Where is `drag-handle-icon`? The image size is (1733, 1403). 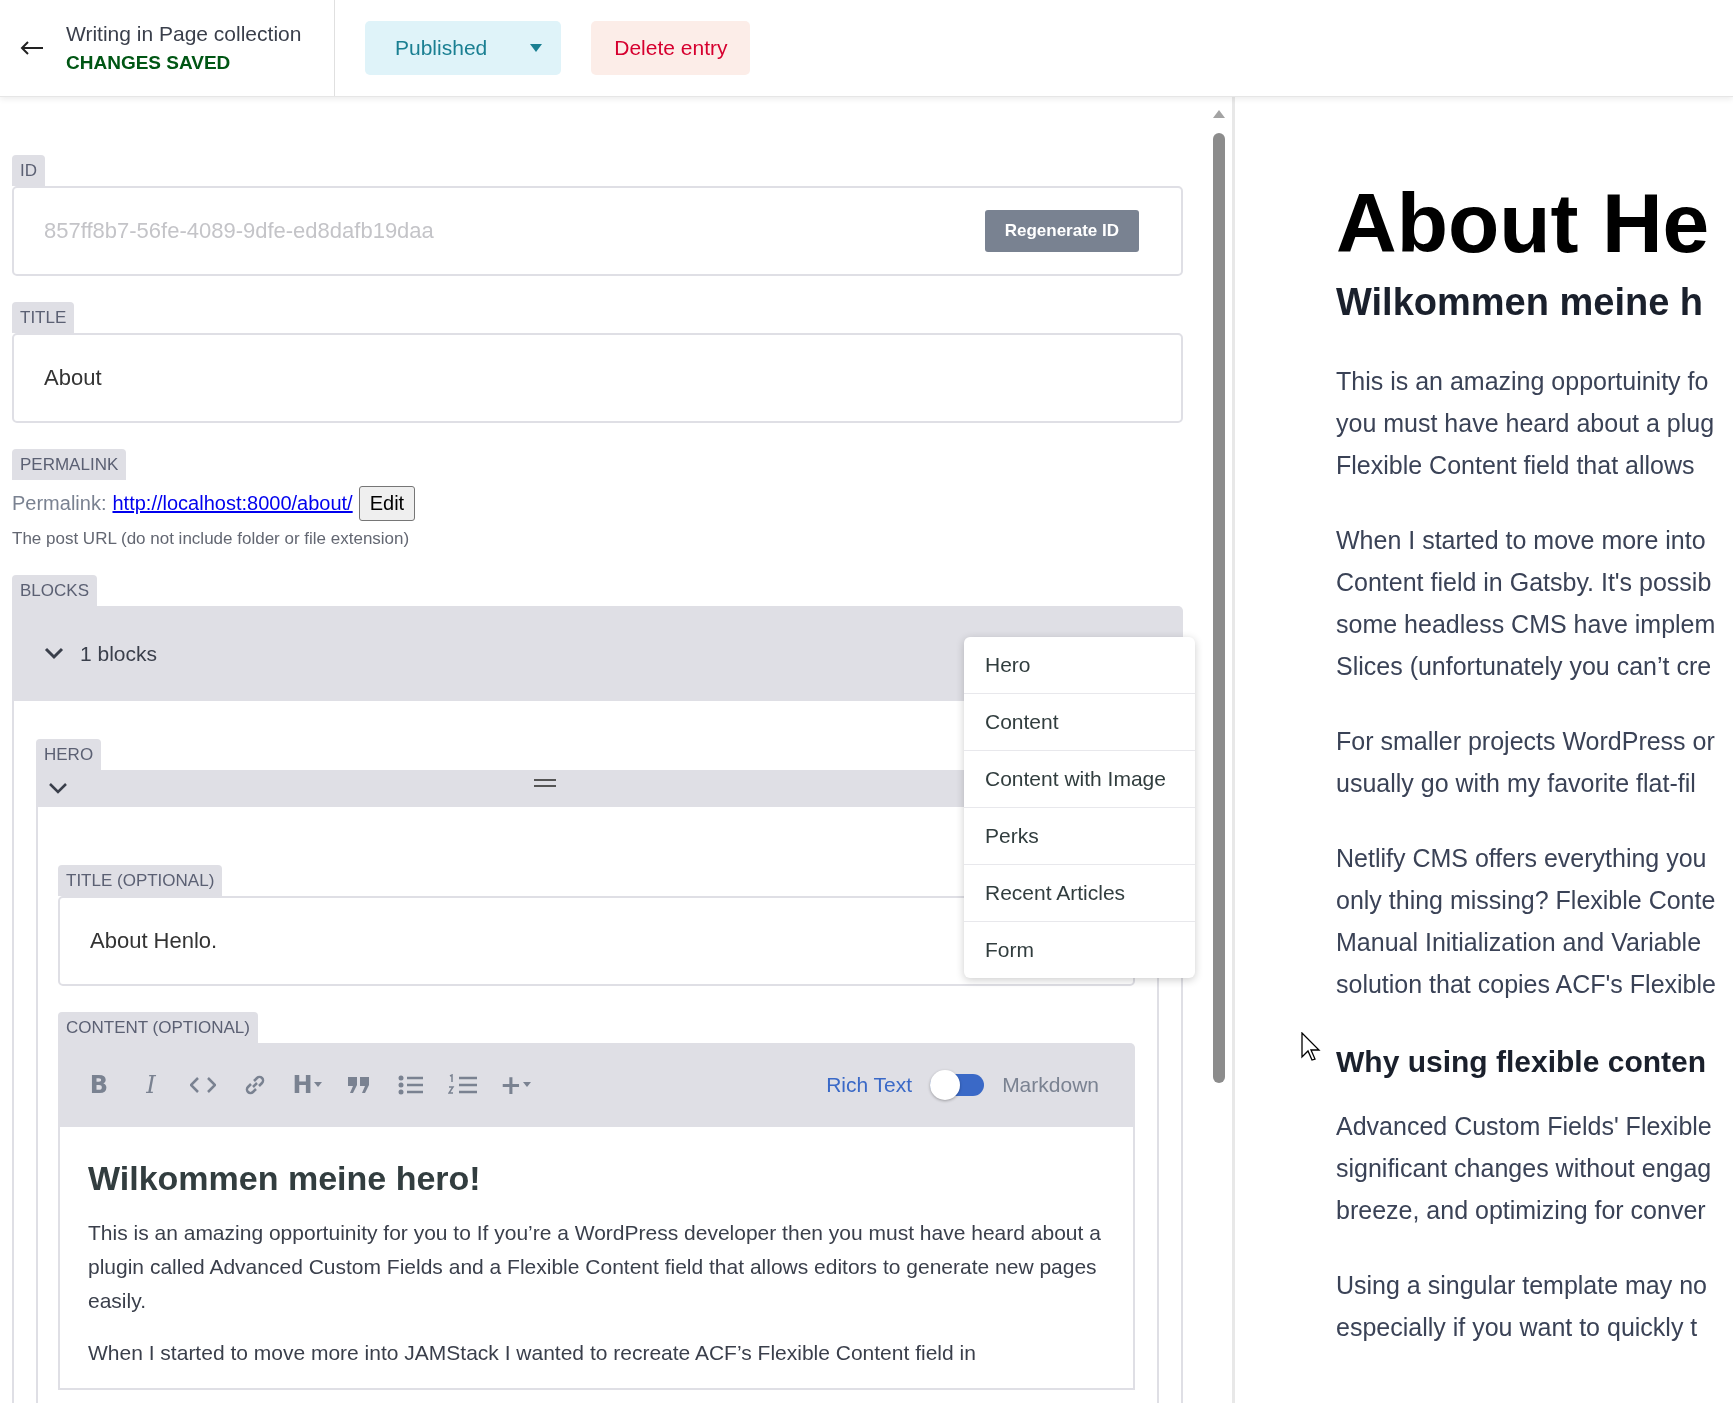
drag-handle-icon is located at coordinates (545, 782).